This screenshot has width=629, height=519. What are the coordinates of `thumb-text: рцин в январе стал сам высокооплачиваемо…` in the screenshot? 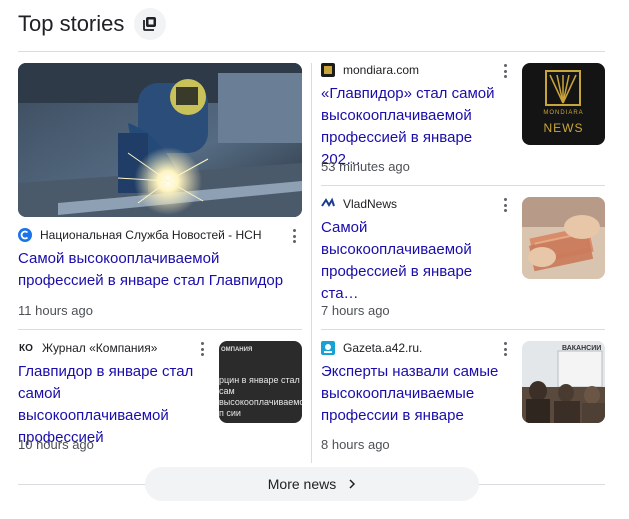 It's located at (260, 396).